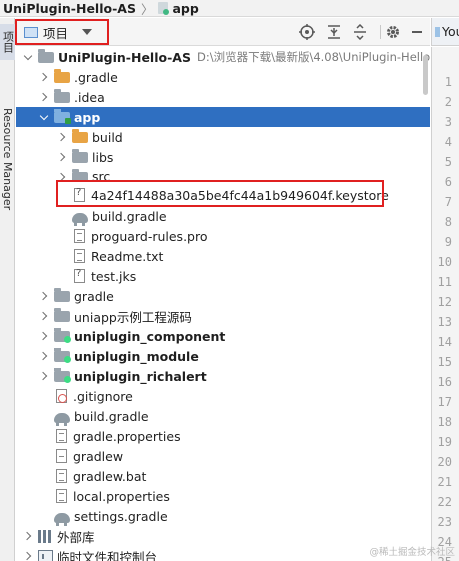 The height and width of the screenshot is (561, 459). Describe the element at coordinates (223, 256) in the screenshot. I see `tree-row-readme: Readme.txt` at that location.